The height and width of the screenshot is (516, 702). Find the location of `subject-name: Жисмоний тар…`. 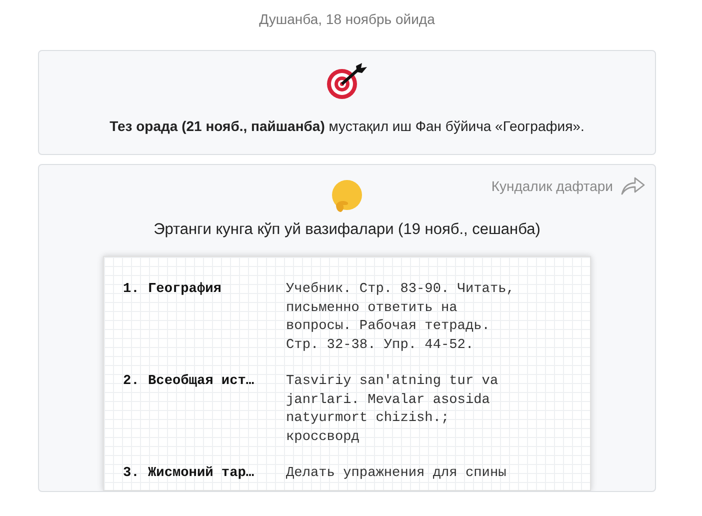

subject-name: Жисмоний тар… is located at coordinates (202, 474).